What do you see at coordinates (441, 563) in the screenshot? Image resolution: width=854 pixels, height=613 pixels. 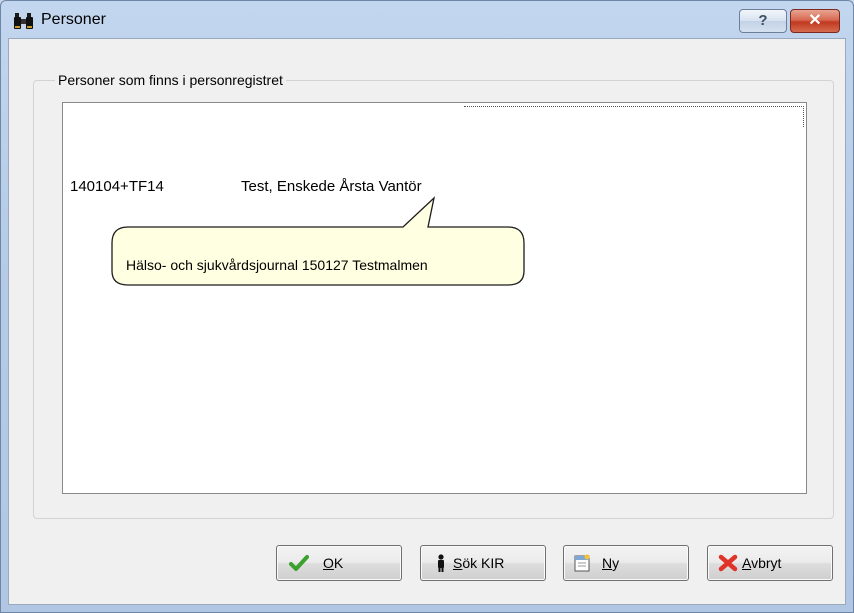 I see `person-icon` at bounding box center [441, 563].